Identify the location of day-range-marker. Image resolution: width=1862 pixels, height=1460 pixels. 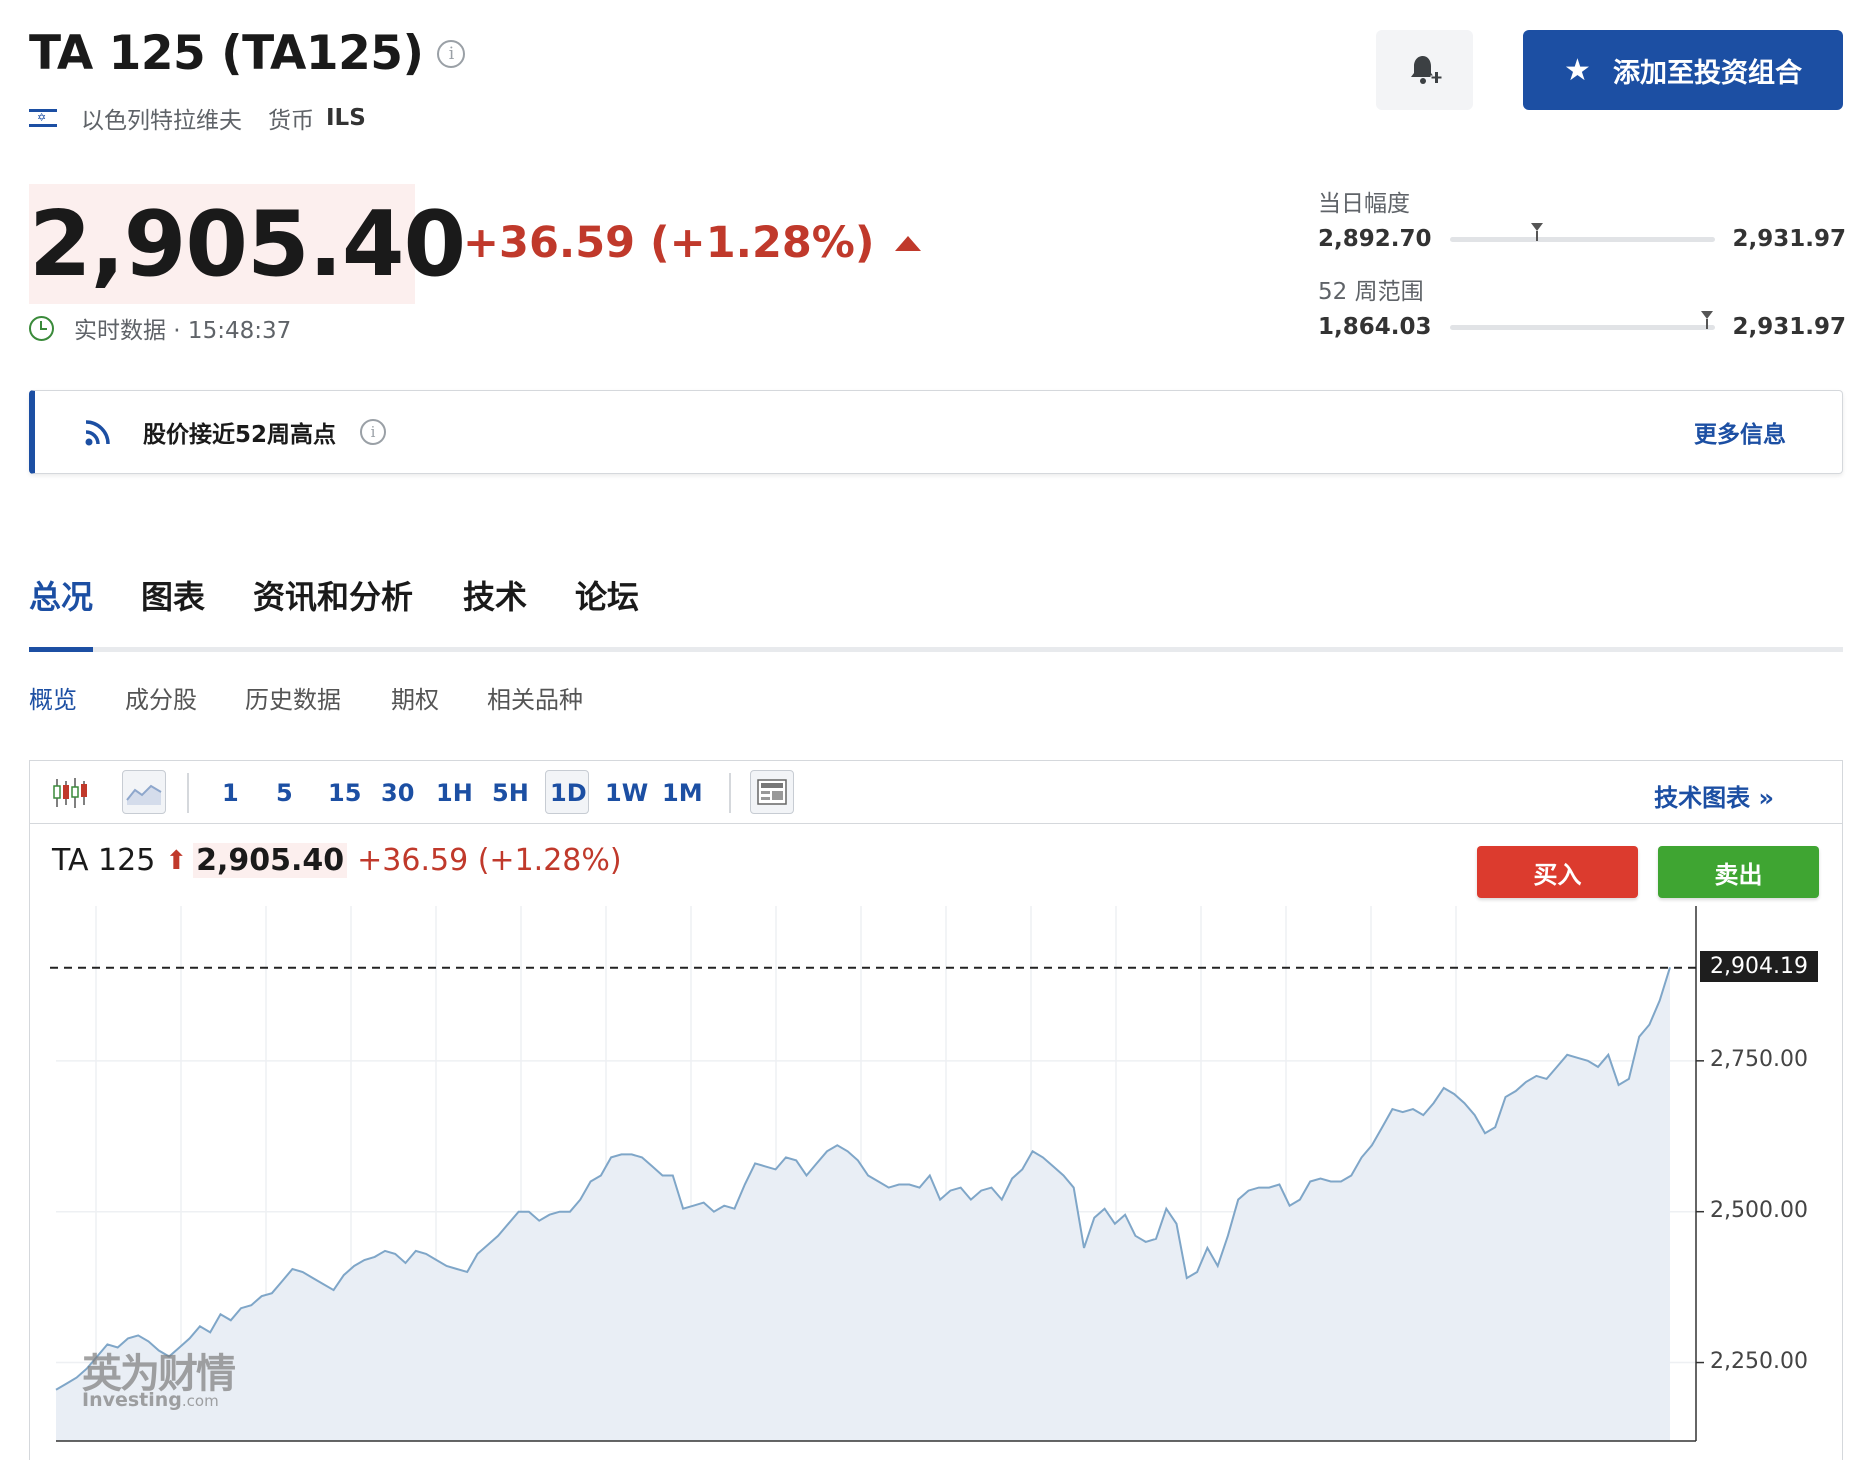
(1536, 231).